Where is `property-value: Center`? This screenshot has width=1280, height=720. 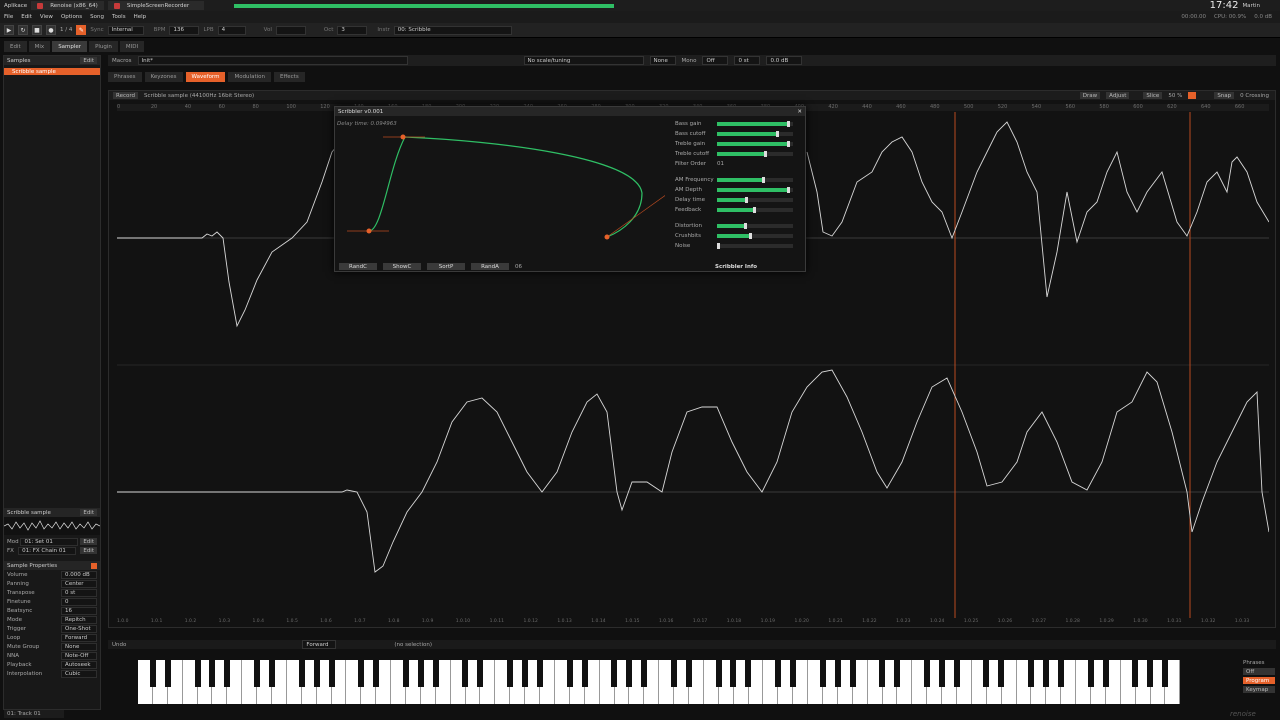 property-value: Center is located at coordinates (79, 583).